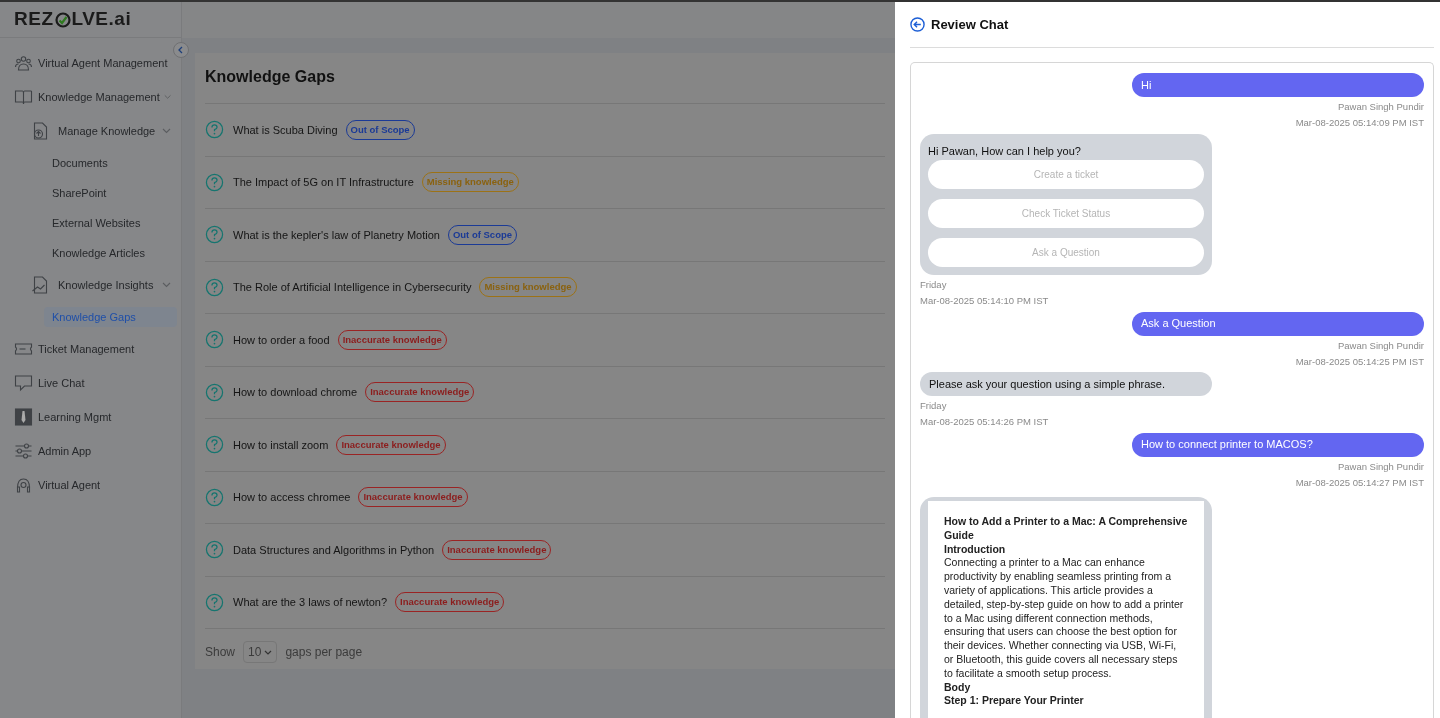 Image resolution: width=1440 pixels, height=718 pixels. Describe the element at coordinates (23, 417) in the screenshot. I see `tie-icon` at that location.